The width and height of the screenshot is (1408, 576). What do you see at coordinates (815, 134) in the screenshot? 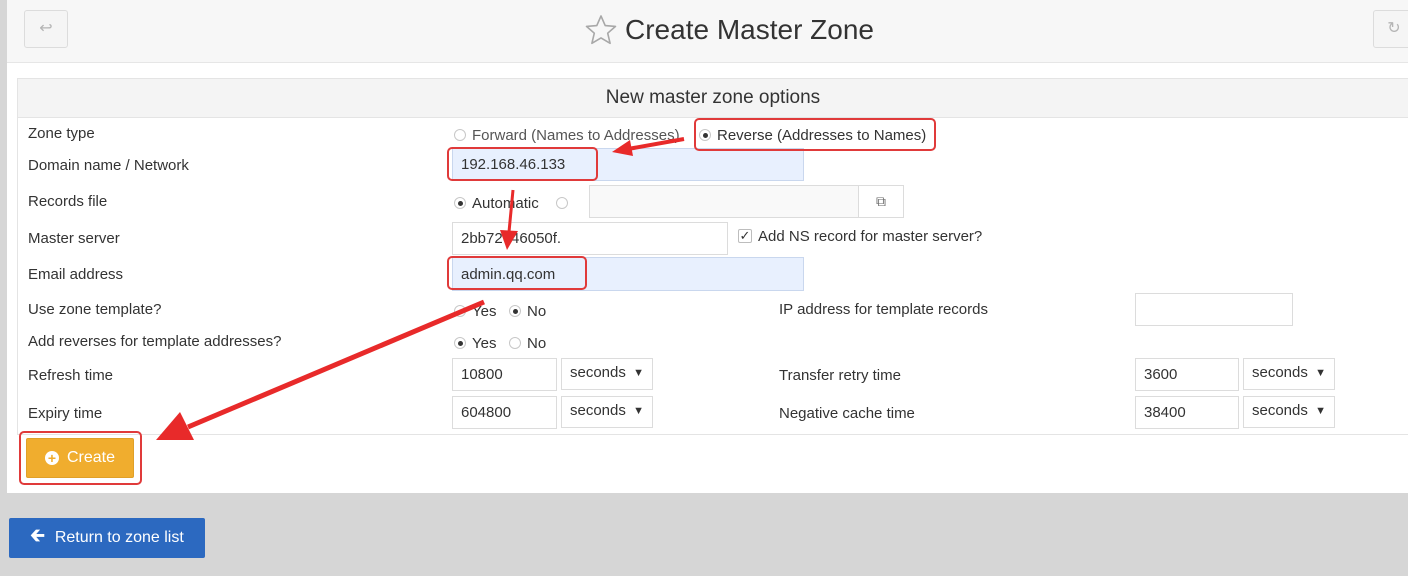
I see `annotation-box-reverse` at bounding box center [815, 134].